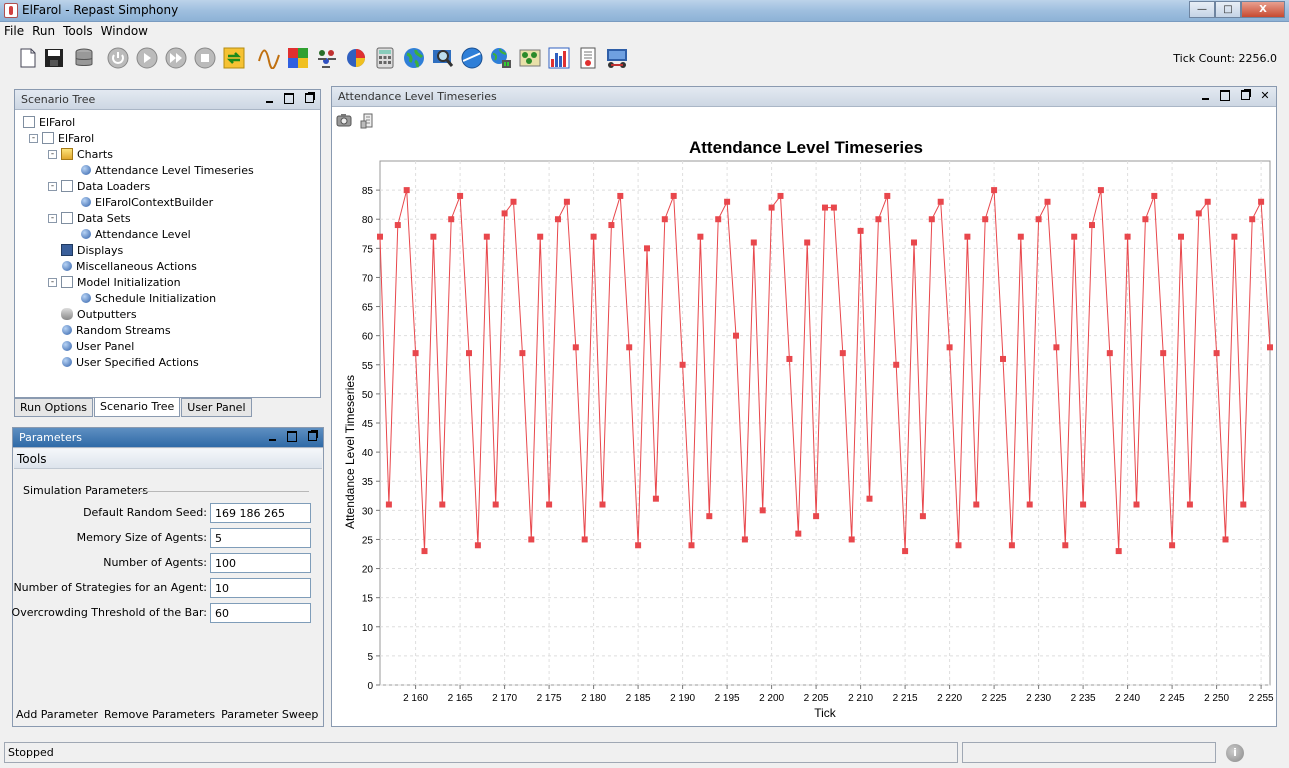 The height and width of the screenshot is (768, 1289). Describe the element at coordinates (124, 31) in the screenshot. I see `menu-window: Window` at that location.